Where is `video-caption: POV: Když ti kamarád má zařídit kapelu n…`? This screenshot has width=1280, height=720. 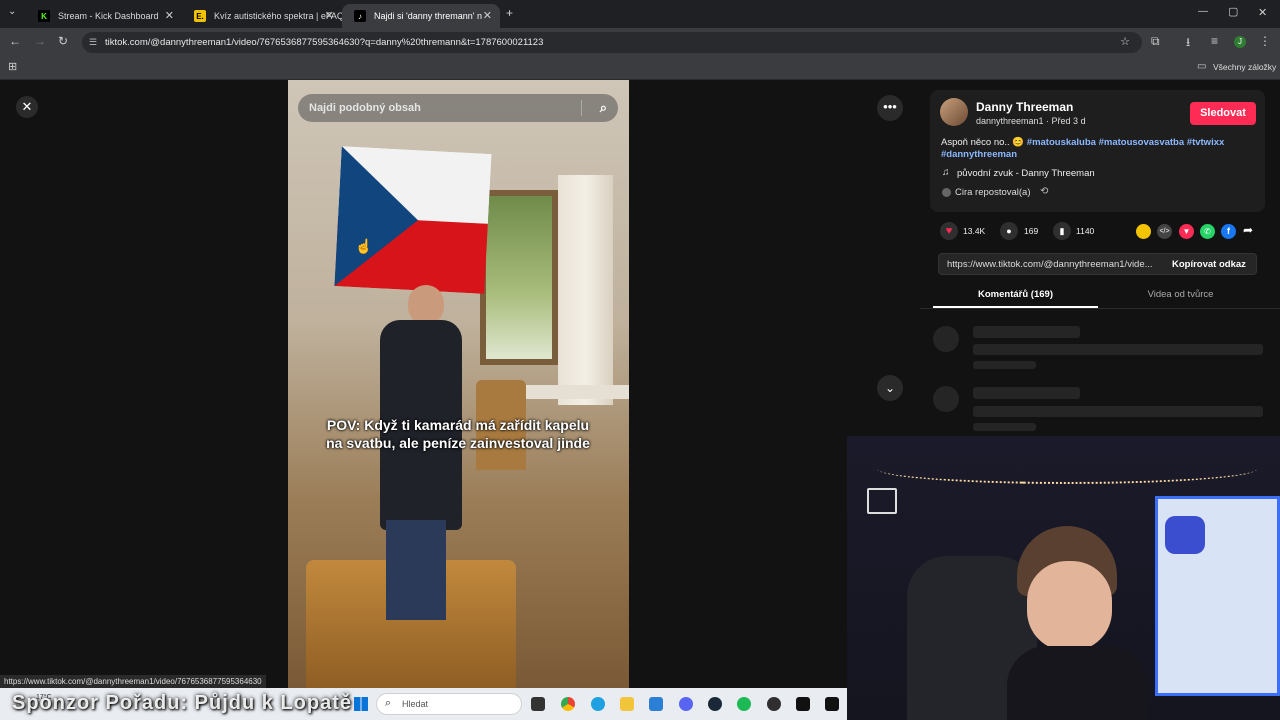
video-caption: POV: Když ti kamarád má zařídit kapelu n… is located at coordinates (458, 434).